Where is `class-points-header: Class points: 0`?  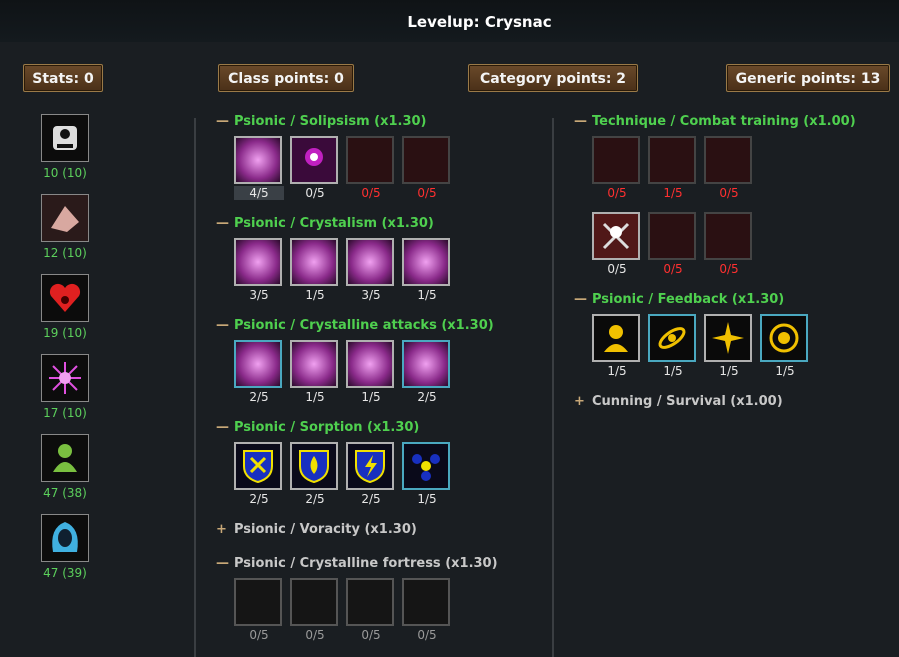 class-points-header: Class points: 0 is located at coordinates (286, 78).